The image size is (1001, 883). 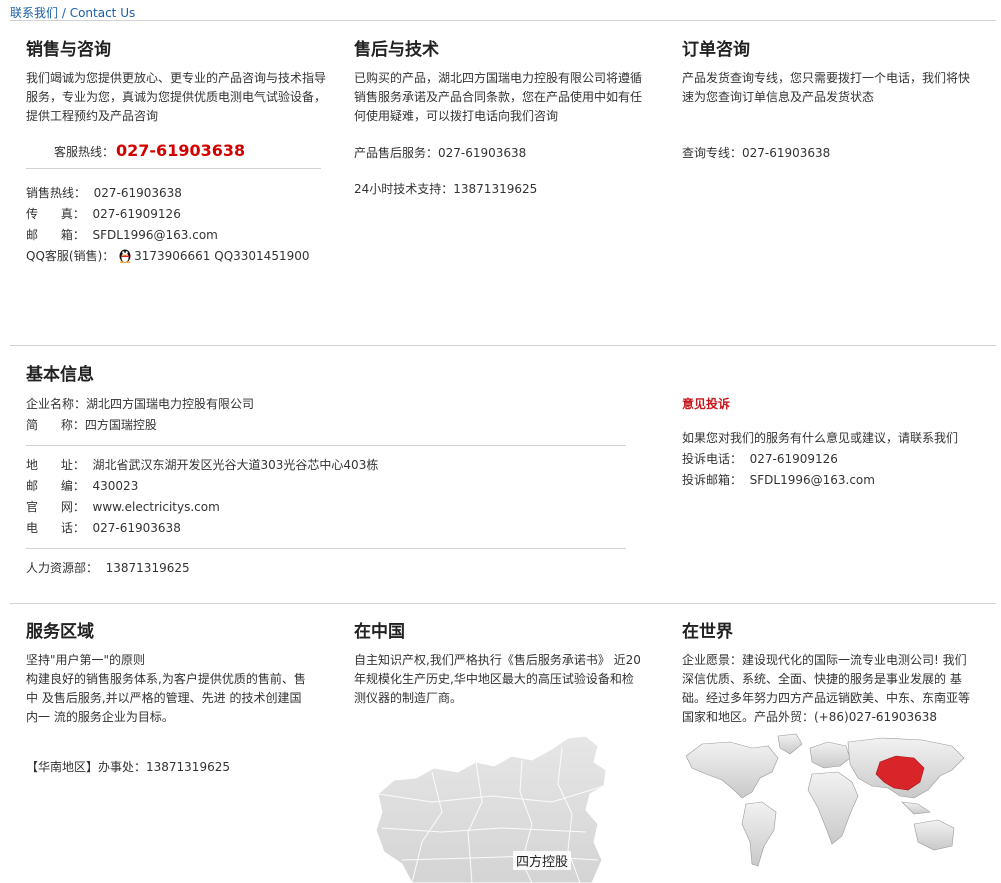 I want to click on service-area-office: 【华南地区】办事处：13871319625, so click(x=128, y=767).